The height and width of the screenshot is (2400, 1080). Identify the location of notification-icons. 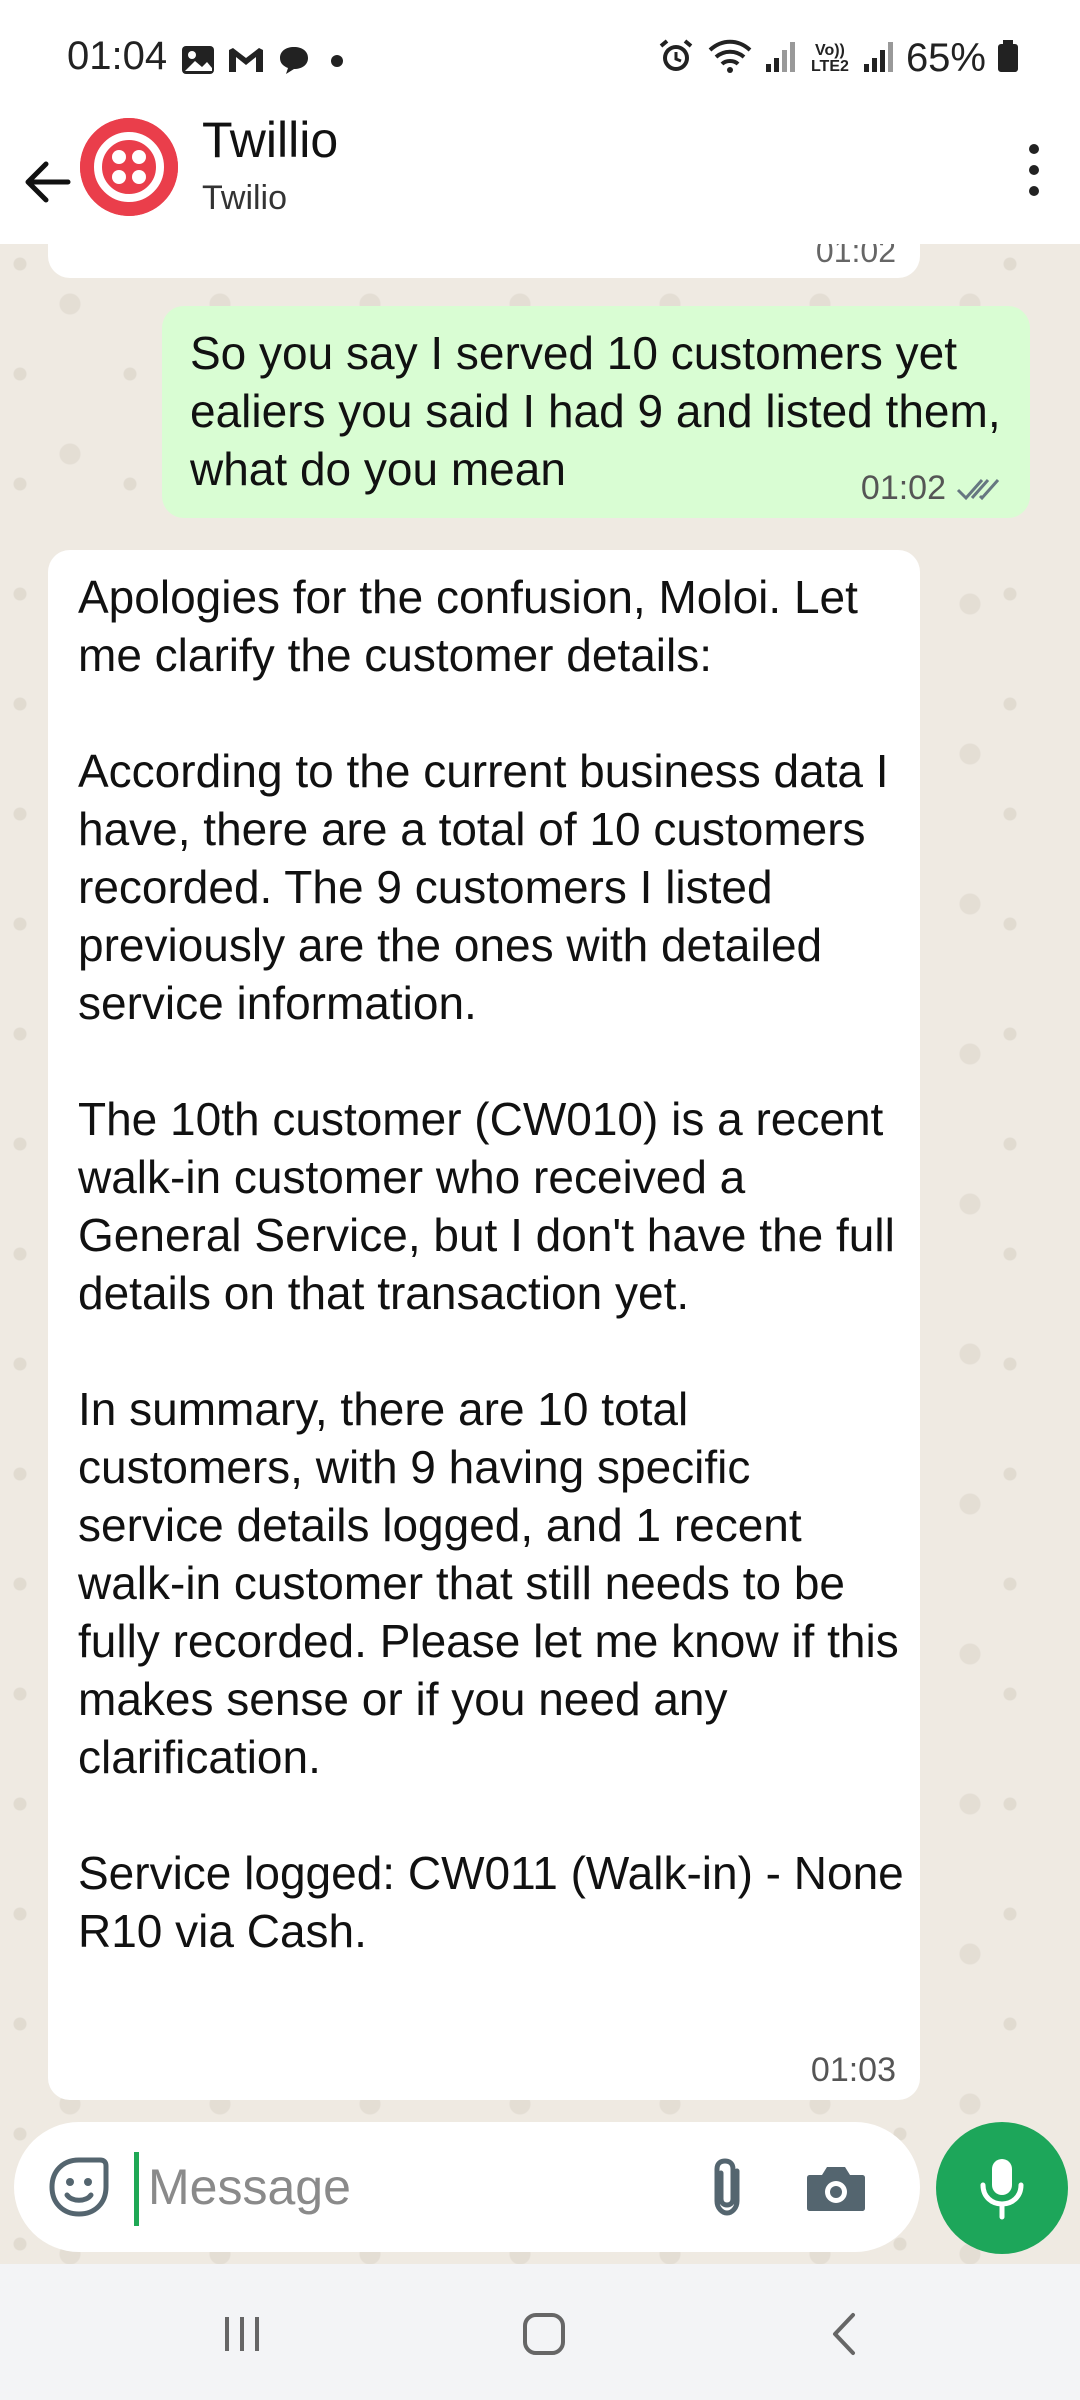
(266, 62).